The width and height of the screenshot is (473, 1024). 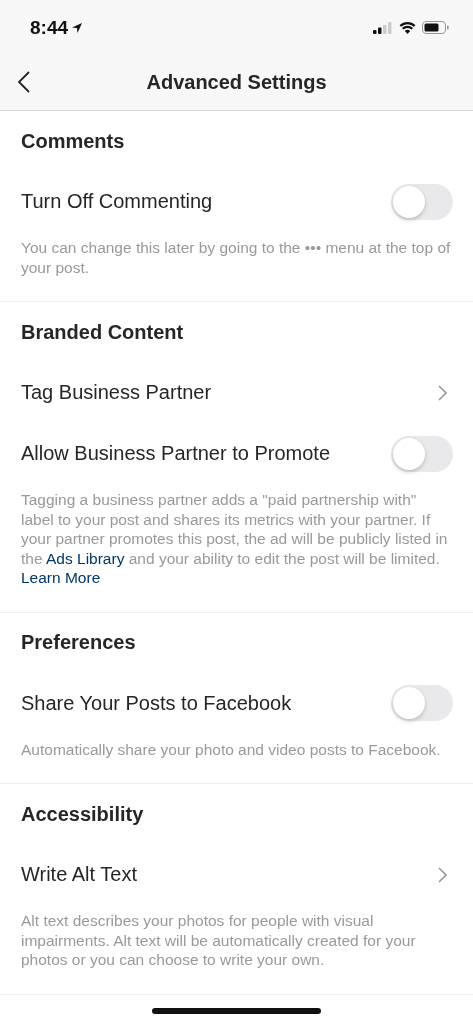 What do you see at coordinates (234, 539) in the screenshot?
I see `description-text: Tagging a business partner adds a "paid partnership with" label to your post and shares its metrics with your partner. If your partner promotes this post, the ad will be publicly listed in the Ads Library and your ability to edit the post will be limited. Learn More` at bounding box center [234, 539].